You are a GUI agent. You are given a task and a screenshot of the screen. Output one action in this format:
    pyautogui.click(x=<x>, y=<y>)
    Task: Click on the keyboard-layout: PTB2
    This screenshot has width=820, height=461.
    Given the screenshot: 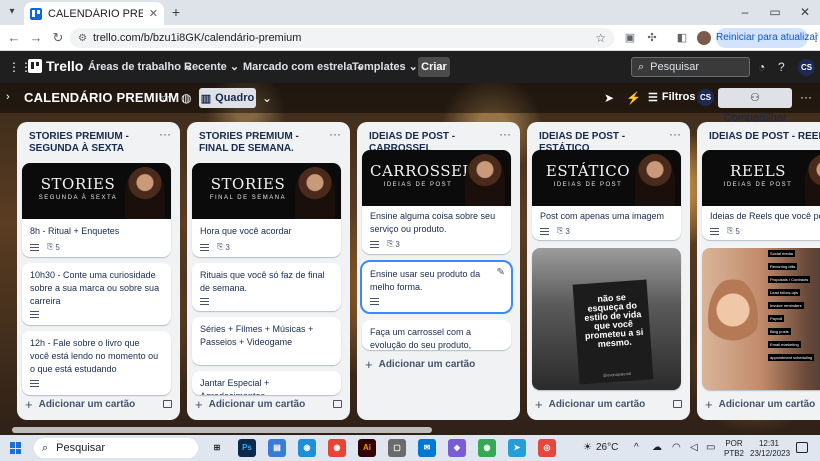 What is the action you would take?
    pyautogui.click(x=734, y=453)
    